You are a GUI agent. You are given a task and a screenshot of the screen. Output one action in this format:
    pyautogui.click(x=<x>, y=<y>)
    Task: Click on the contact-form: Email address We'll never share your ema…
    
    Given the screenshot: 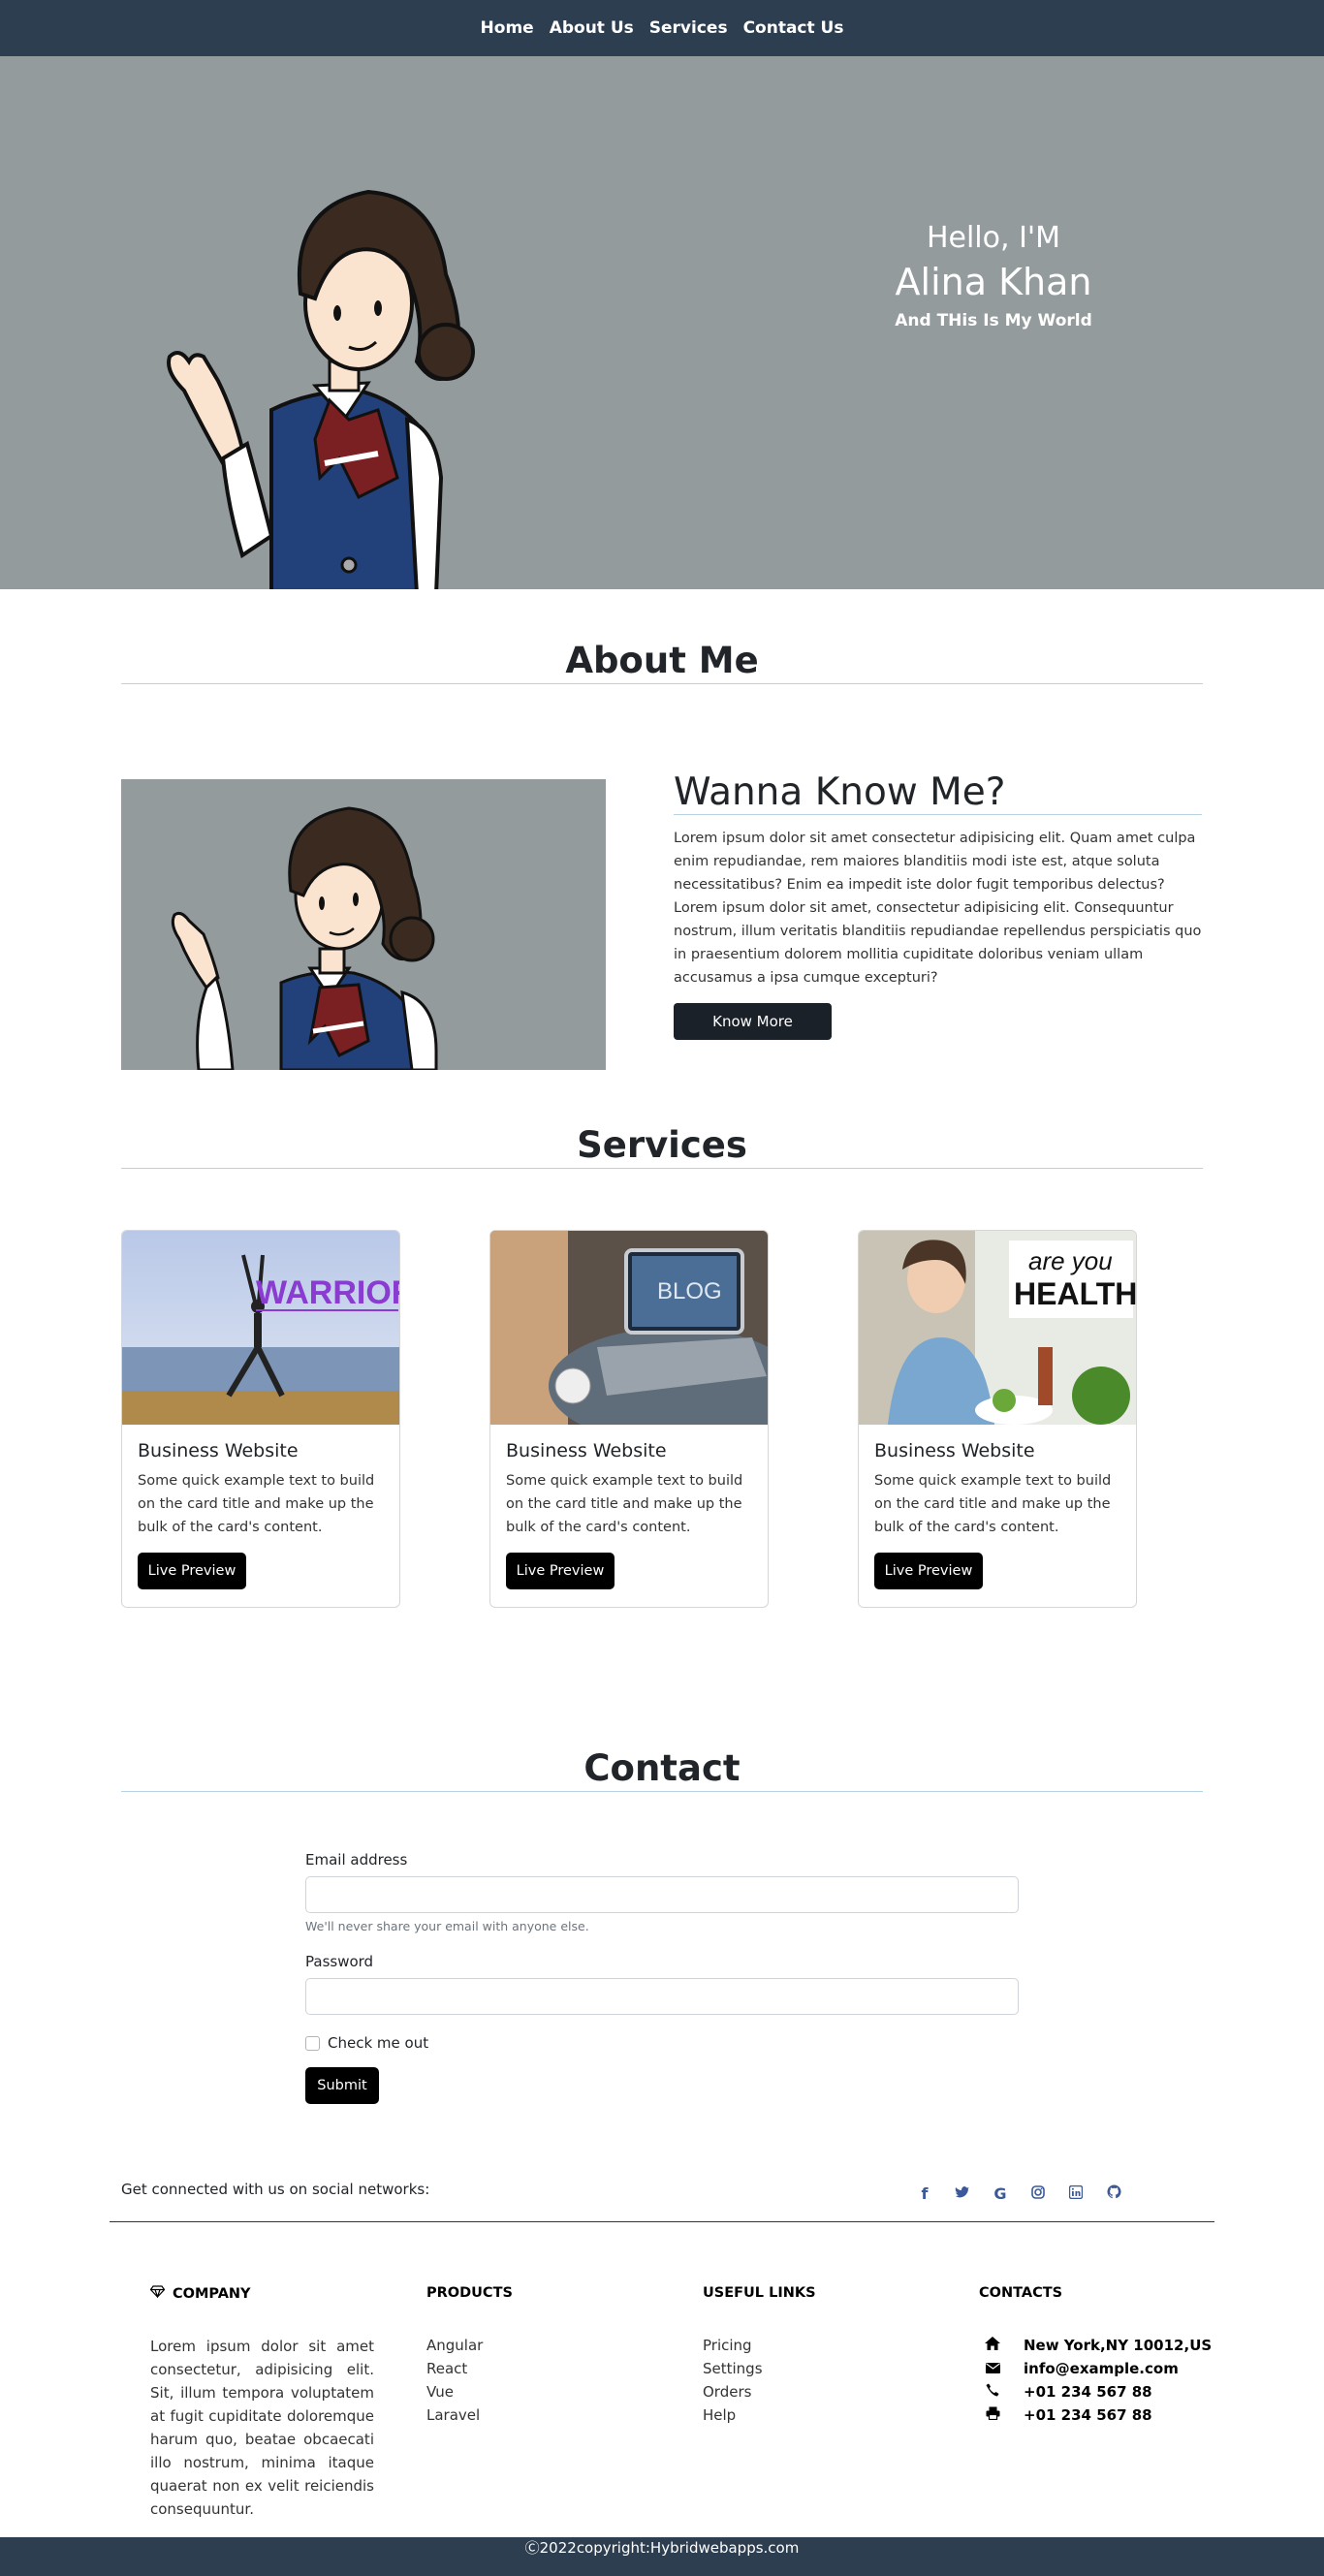 What is the action you would take?
    pyautogui.click(x=662, y=1977)
    